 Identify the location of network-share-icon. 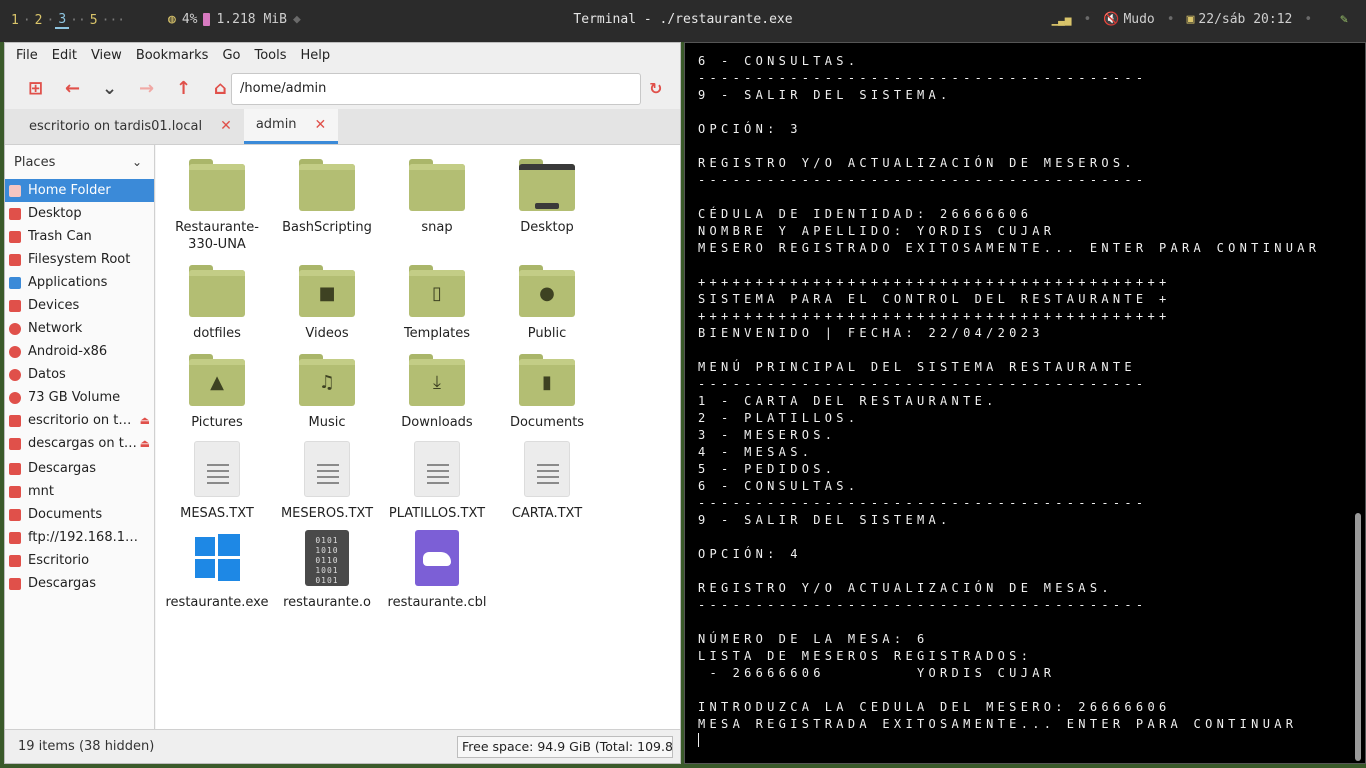
(15, 420).